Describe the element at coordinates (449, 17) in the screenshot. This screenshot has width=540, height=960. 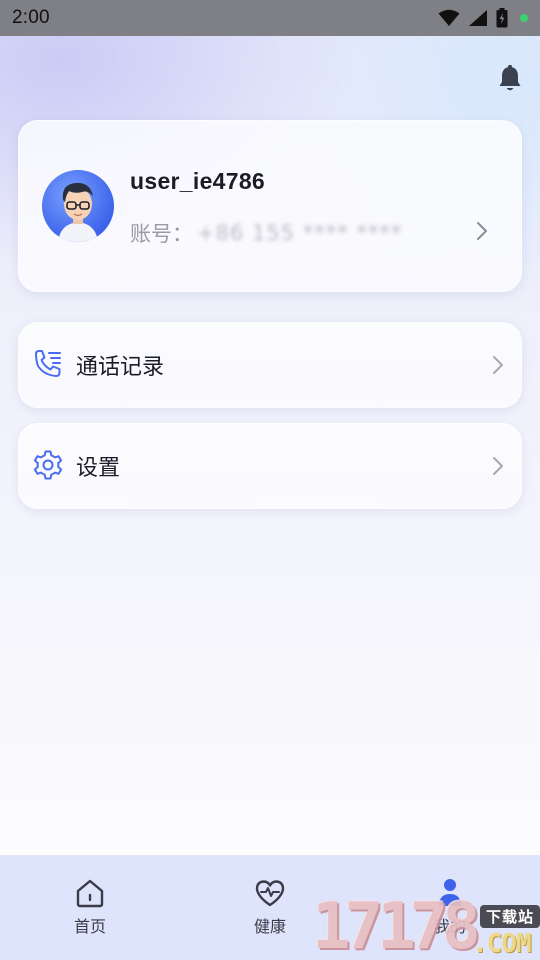
I see `wifi-icon` at that location.